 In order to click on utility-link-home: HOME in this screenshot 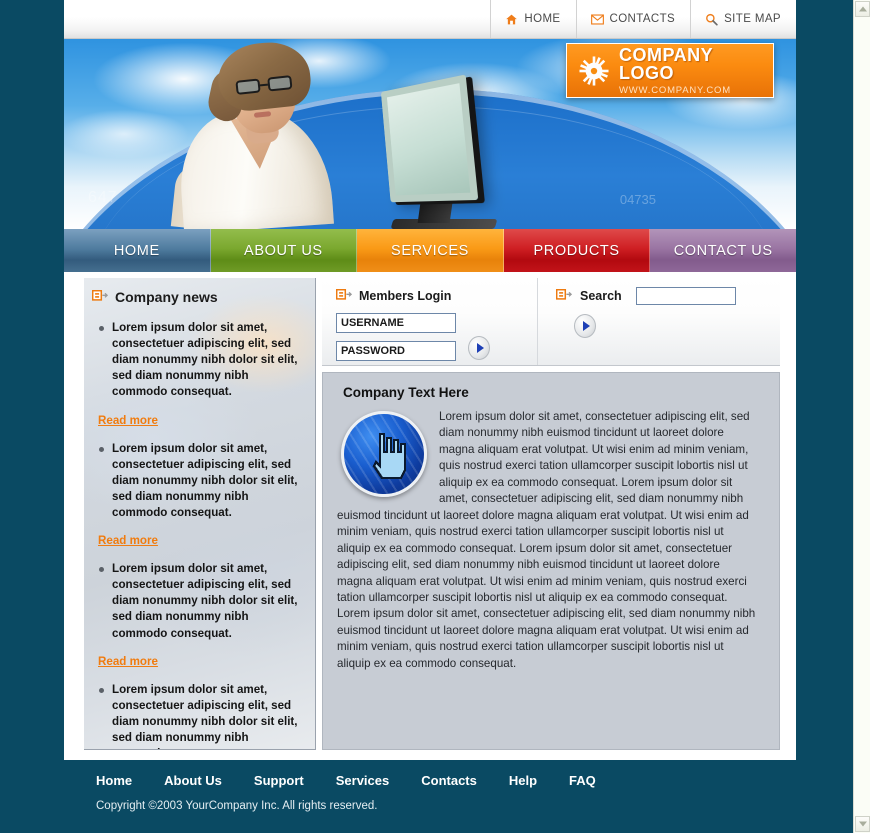, I will do `click(532, 19)`.